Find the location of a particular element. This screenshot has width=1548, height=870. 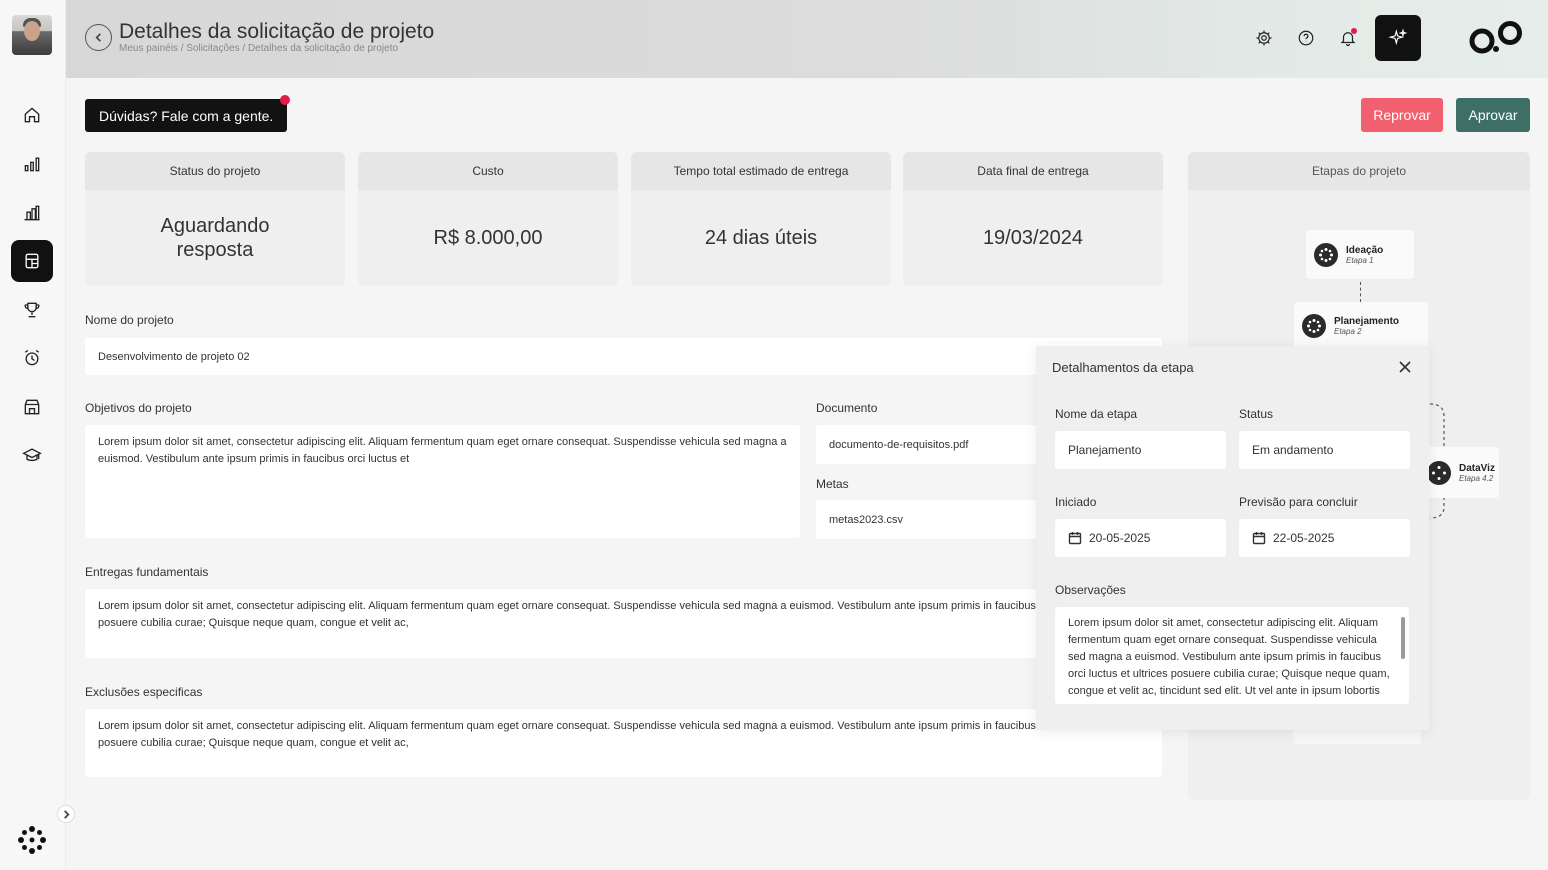

close-icon is located at coordinates (1405, 367).